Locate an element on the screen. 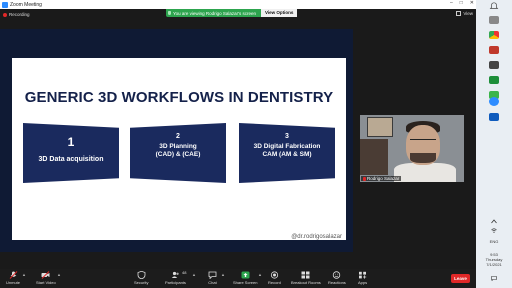 The width and height of the screenshot is (512, 288). apps-label: Apps is located at coordinates (363, 282).